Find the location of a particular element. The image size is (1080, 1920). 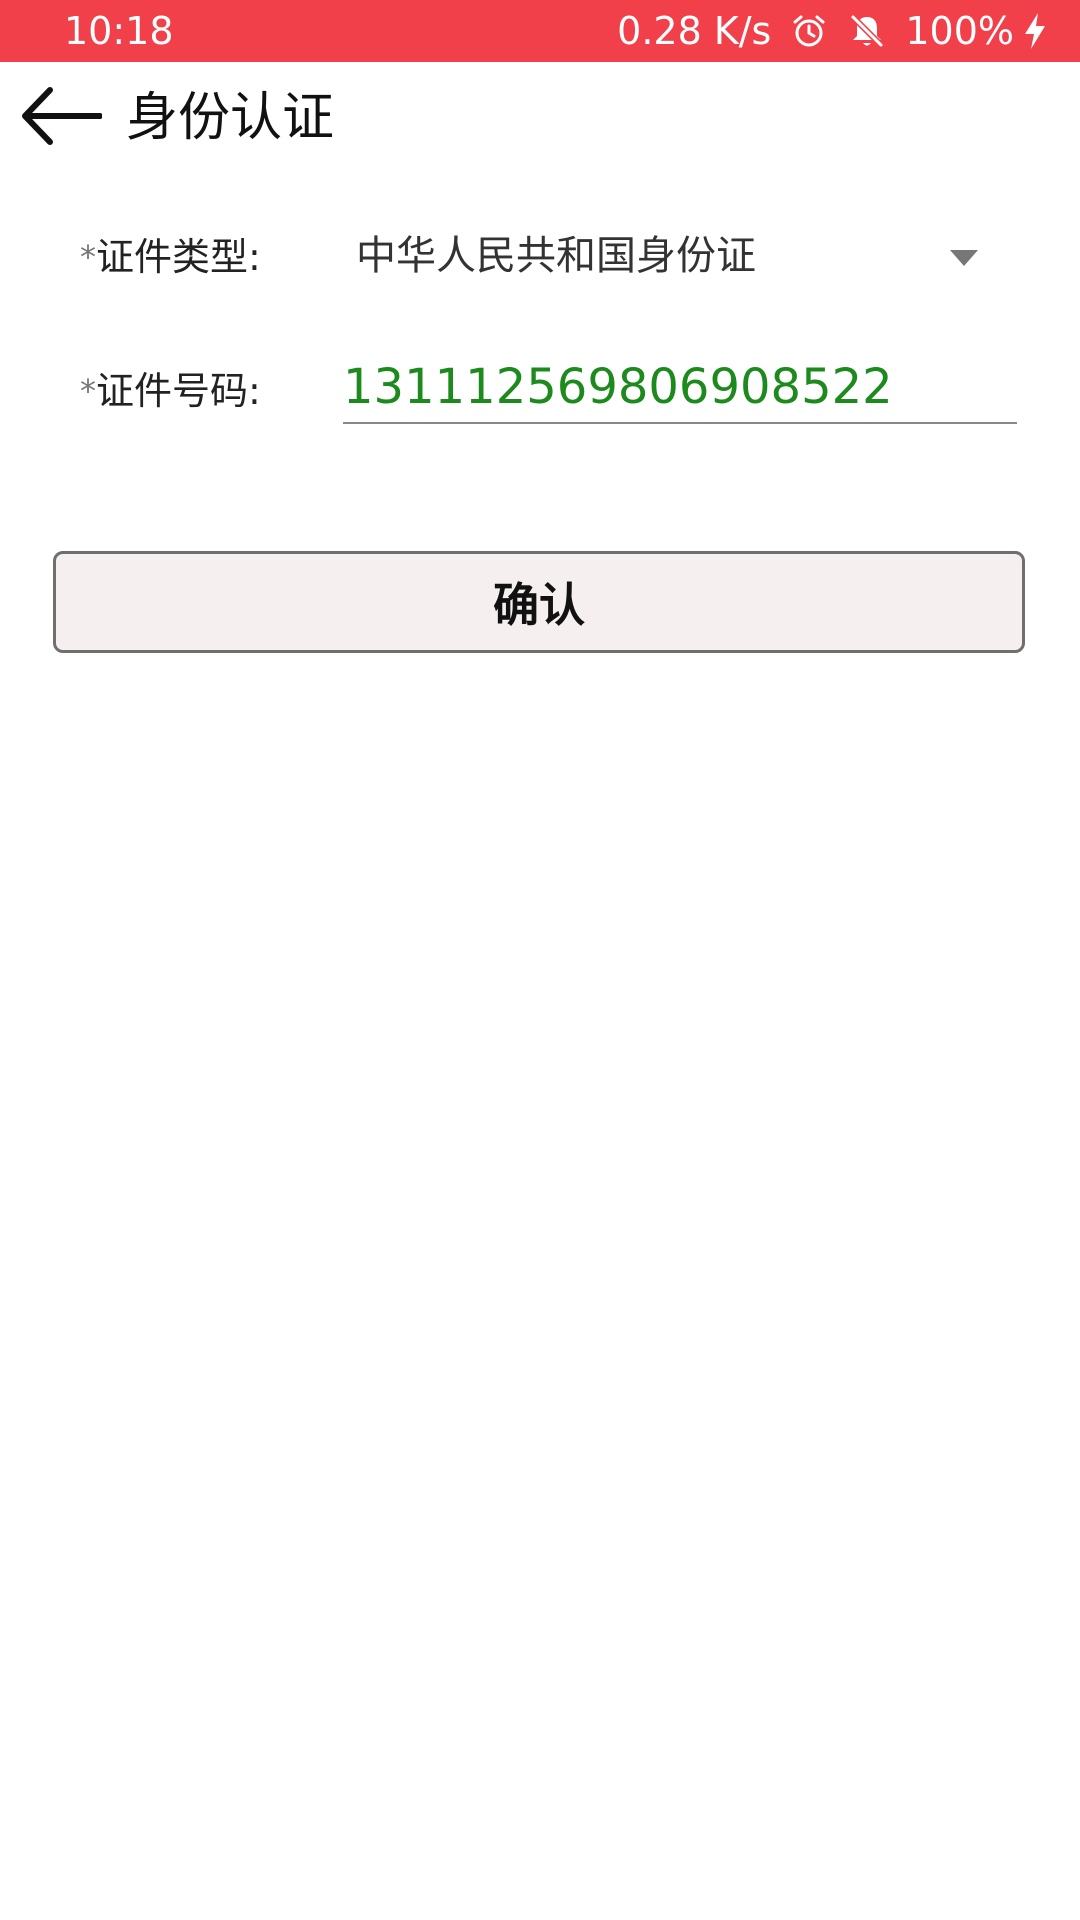

status-time: 10:18 is located at coordinates (119, 31).